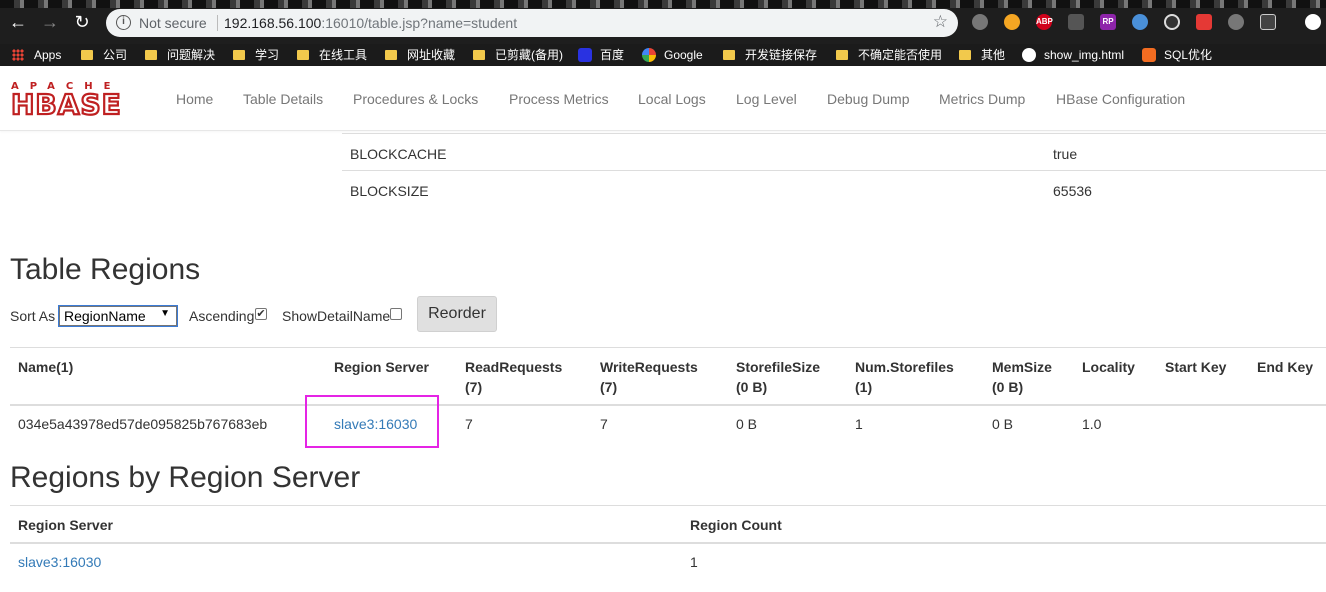 This screenshot has height=592, width=1326. I want to click on bookmark-folder: 已剪藏(备用), so click(518, 55).